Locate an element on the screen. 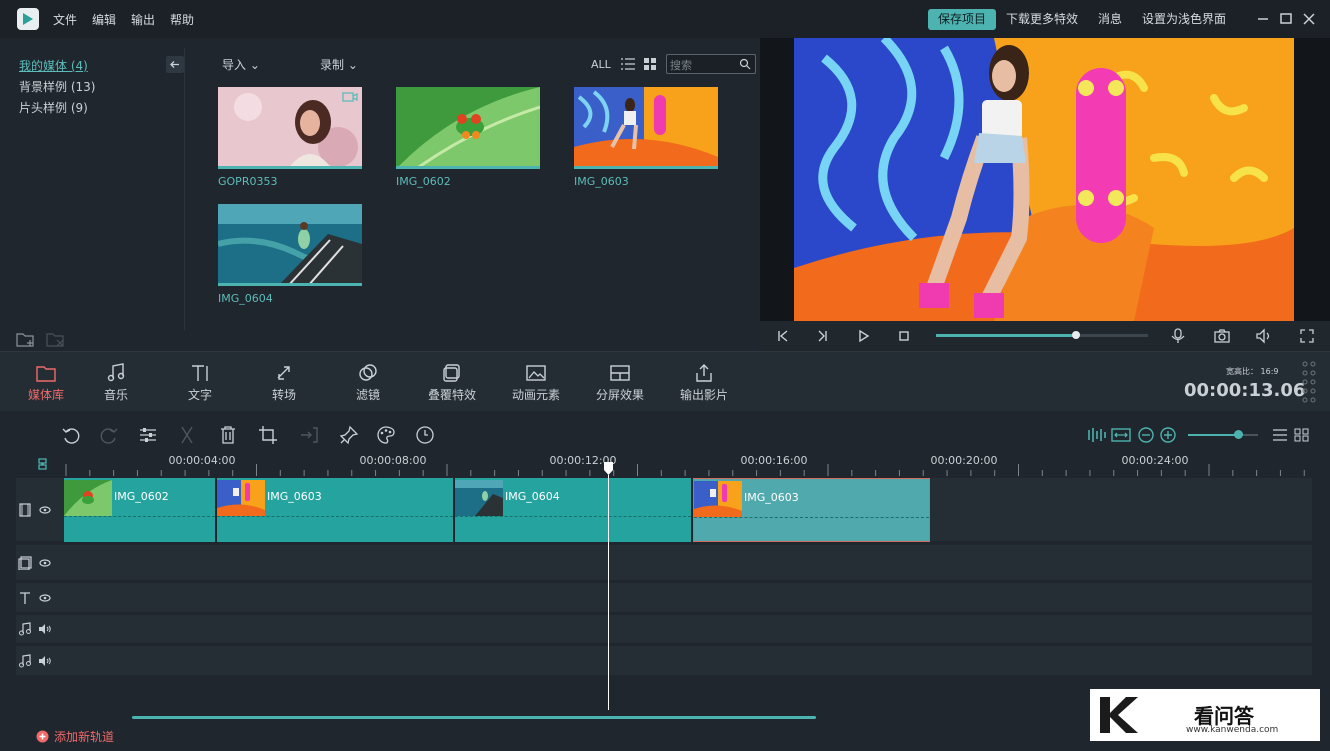 This screenshot has height=751, width=1330. video-track-controls is located at coordinates (36, 510).